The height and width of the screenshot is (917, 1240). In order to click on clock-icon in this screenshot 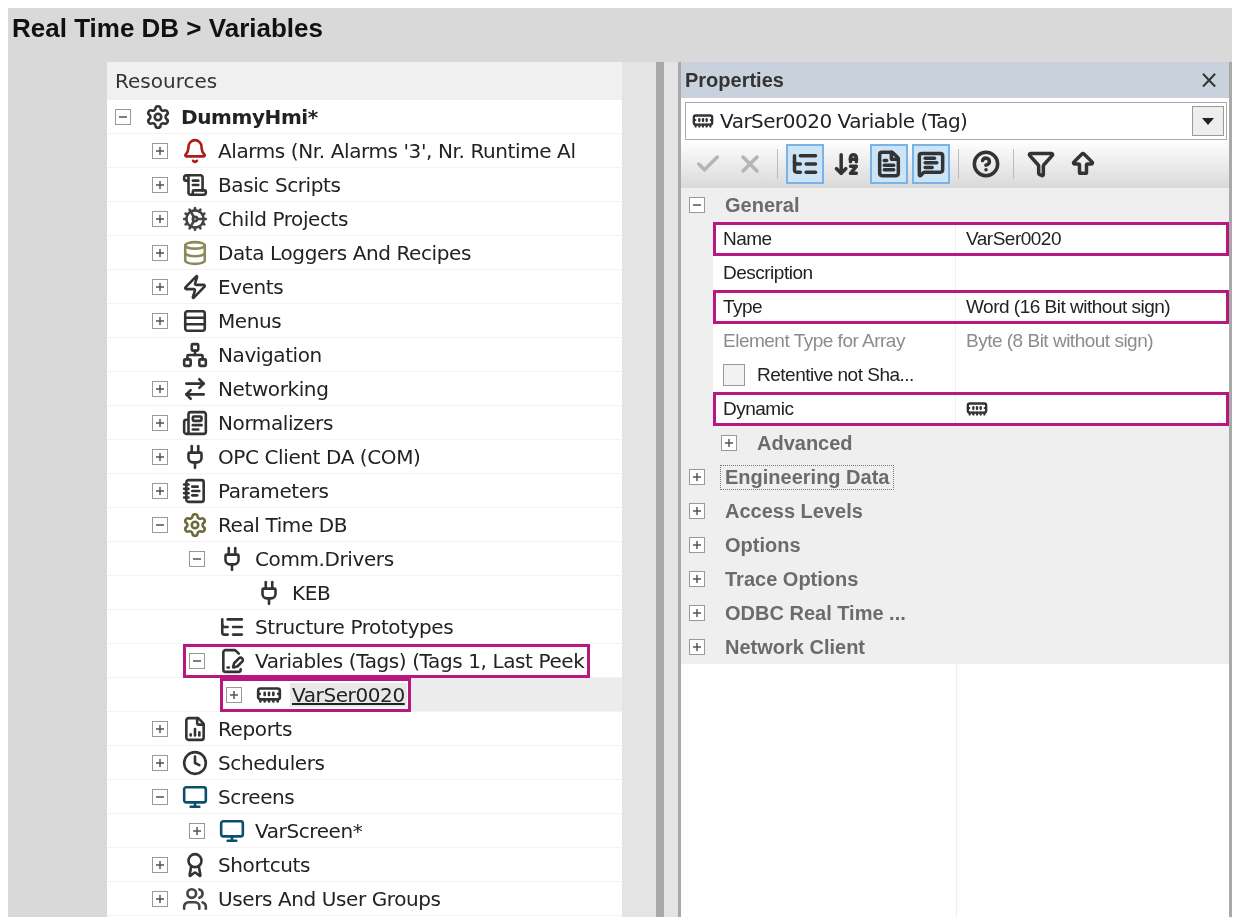, I will do `click(195, 762)`.